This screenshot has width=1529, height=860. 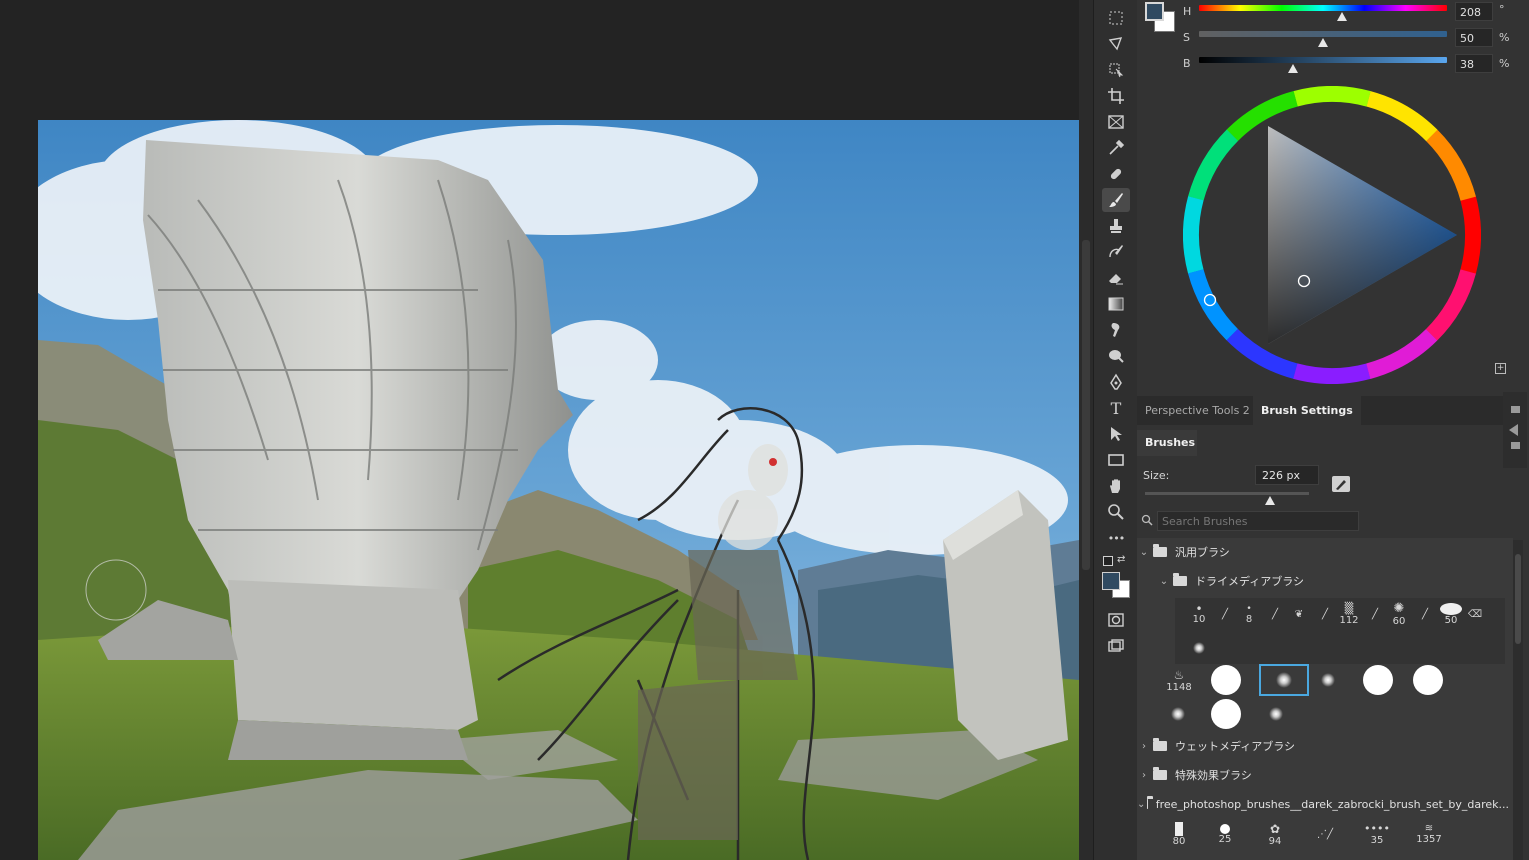 I want to click on tab-perspective-tools: Perspective Tools 2, so click(x=1197, y=410).